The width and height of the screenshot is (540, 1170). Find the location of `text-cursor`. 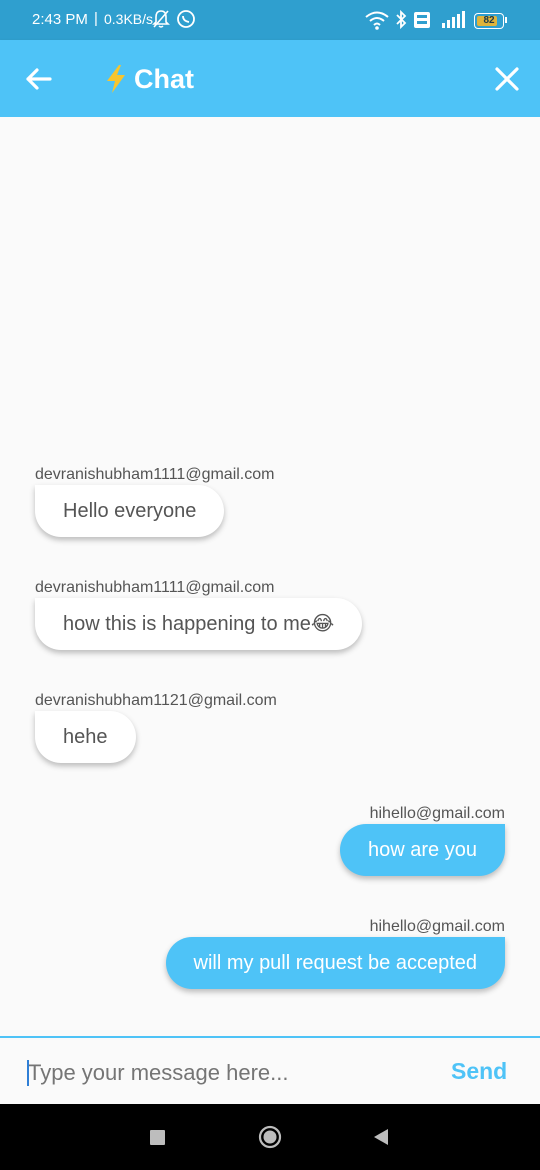

text-cursor is located at coordinates (28, 1073).